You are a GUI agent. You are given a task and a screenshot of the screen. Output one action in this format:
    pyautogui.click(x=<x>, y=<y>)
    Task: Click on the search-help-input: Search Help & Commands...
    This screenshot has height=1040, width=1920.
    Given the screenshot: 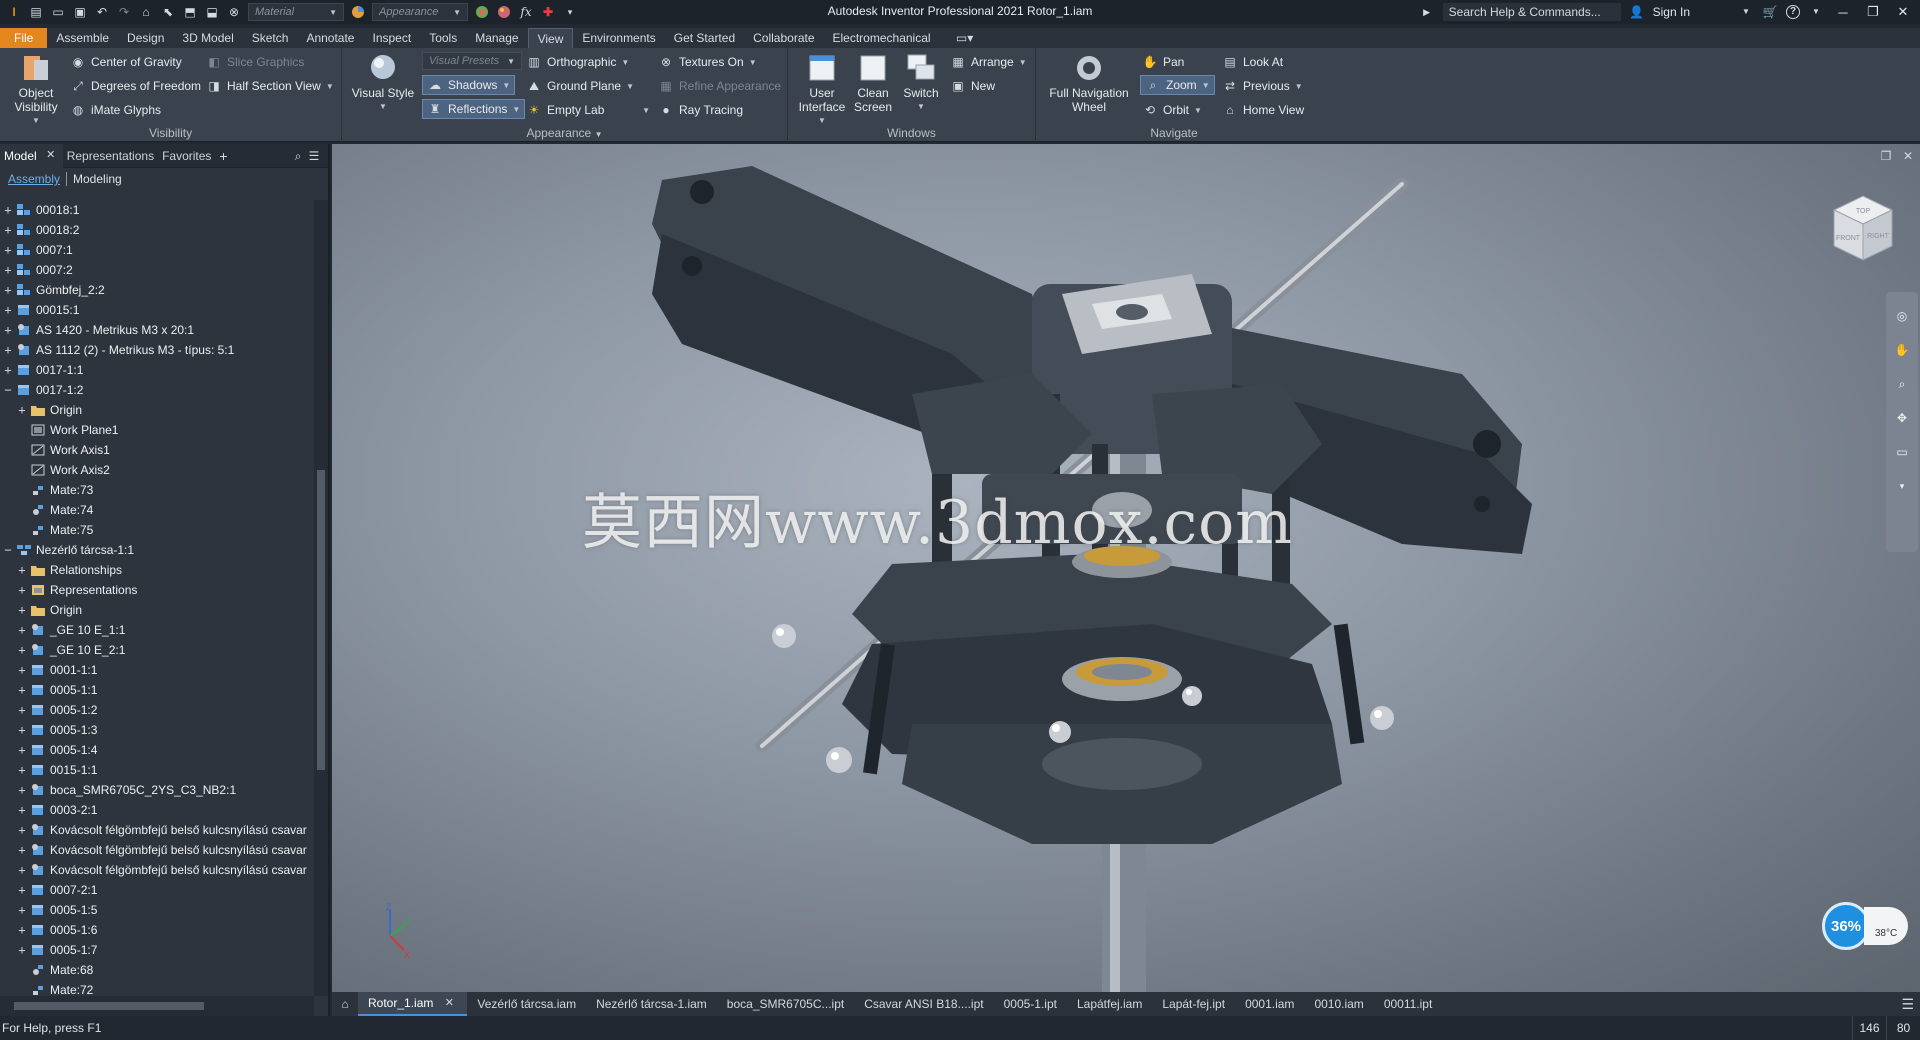 What is the action you would take?
    pyautogui.click(x=1531, y=12)
    